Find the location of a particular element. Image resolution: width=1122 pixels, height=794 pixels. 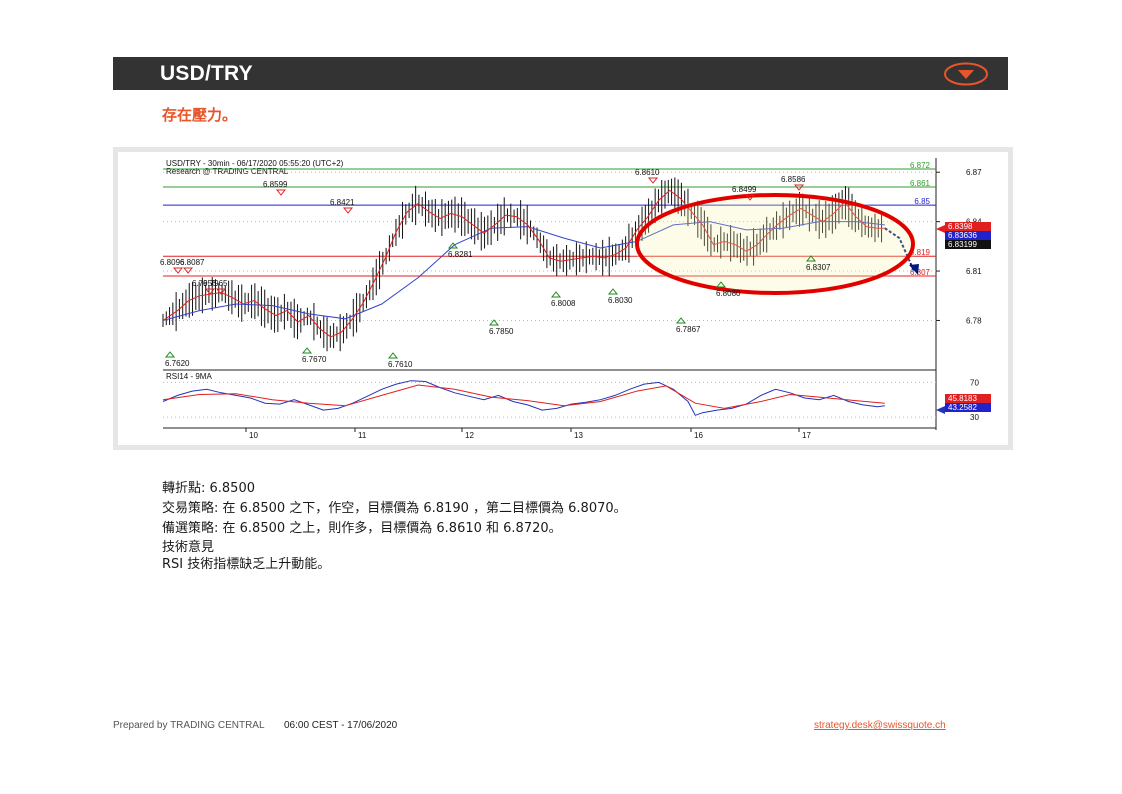

x-tick-label: 12 is located at coordinates (469, 435).